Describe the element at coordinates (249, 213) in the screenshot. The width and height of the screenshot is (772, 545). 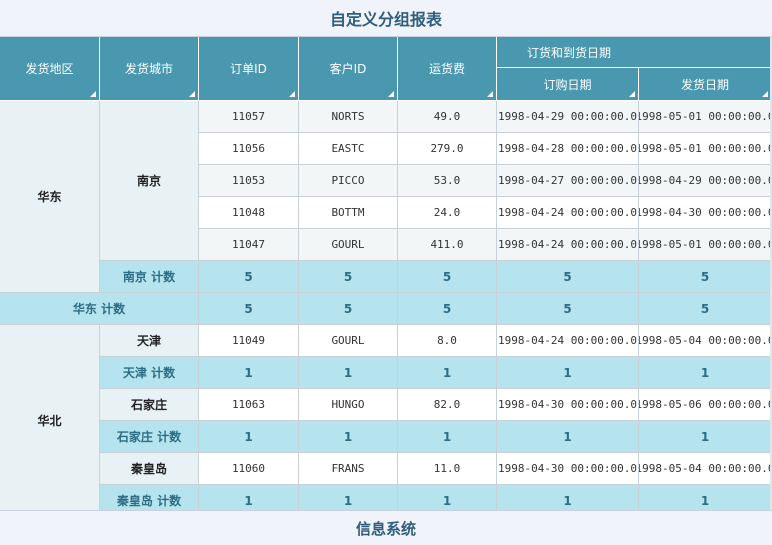
I see `cell-order-id: 11048` at that location.